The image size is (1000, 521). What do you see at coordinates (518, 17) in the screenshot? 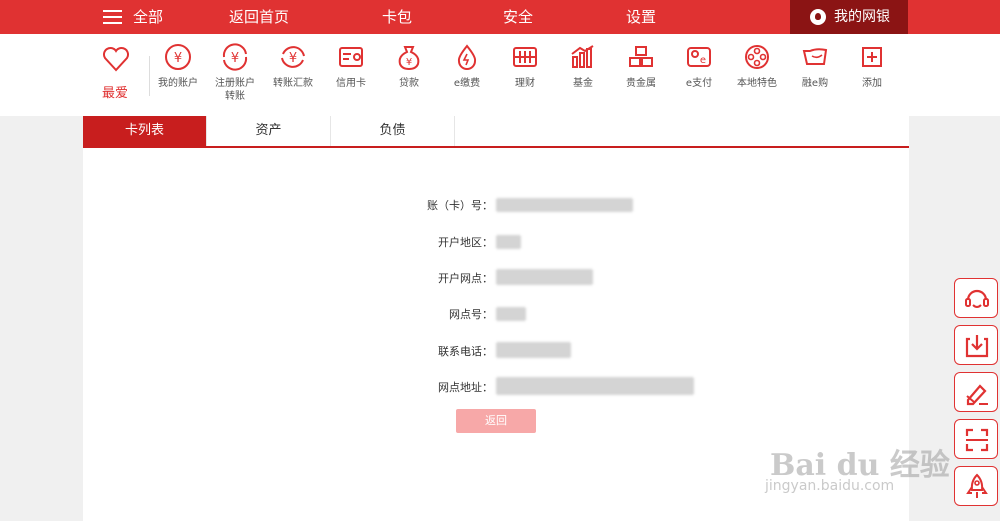
I see `nav-security: 安全` at bounding box center [518, 17].